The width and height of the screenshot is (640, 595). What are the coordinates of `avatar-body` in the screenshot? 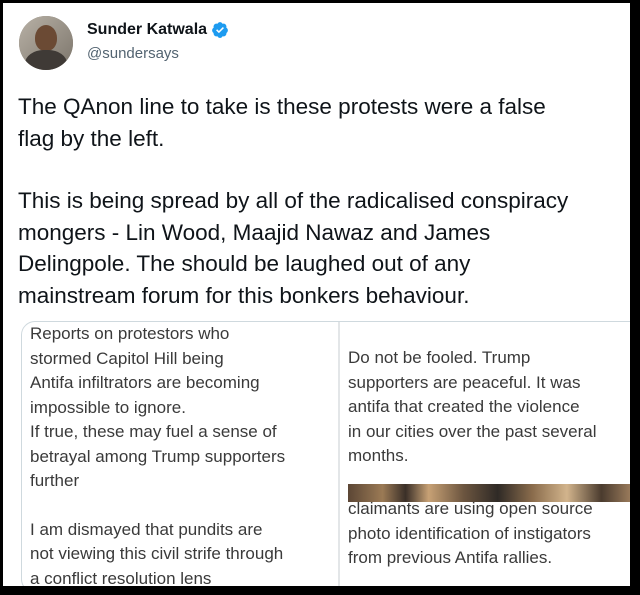 It's located at (46, 60).